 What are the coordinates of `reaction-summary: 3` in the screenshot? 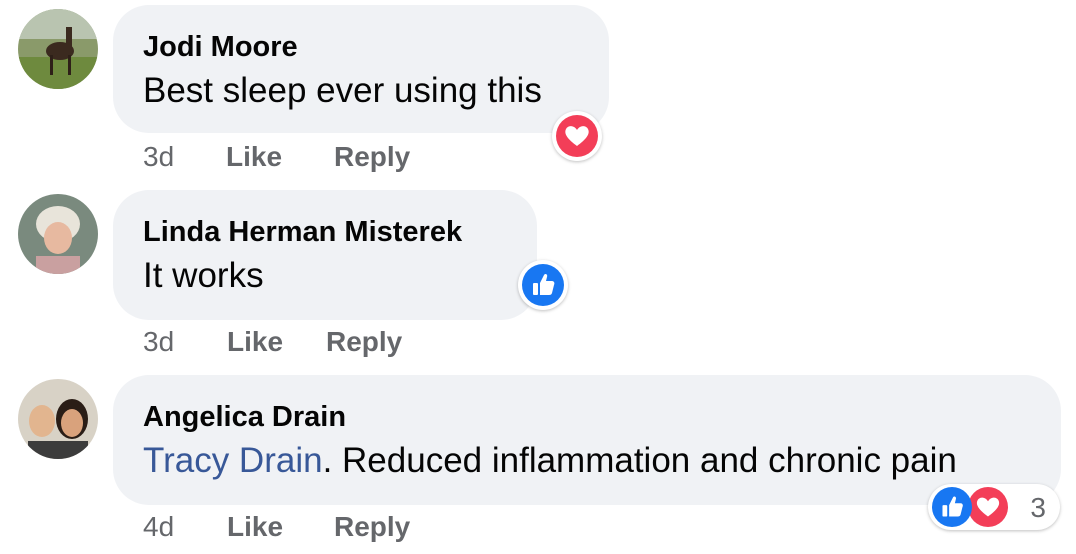 It's located at (994, 507).